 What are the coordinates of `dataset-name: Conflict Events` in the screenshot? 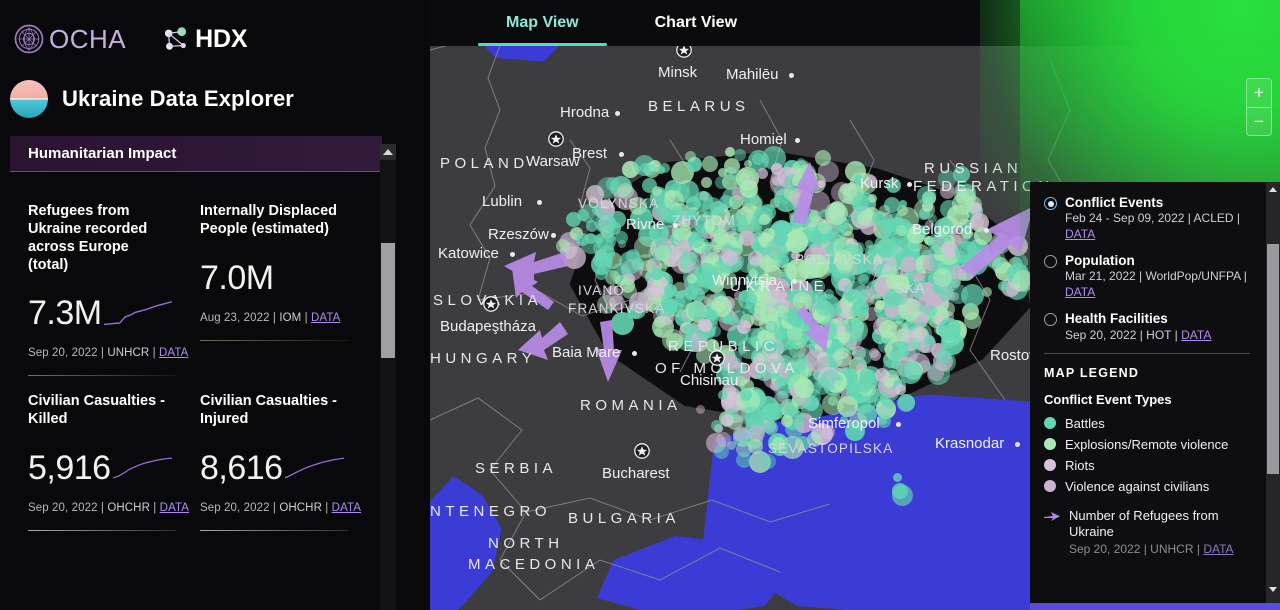 It's located at (1114, 202).